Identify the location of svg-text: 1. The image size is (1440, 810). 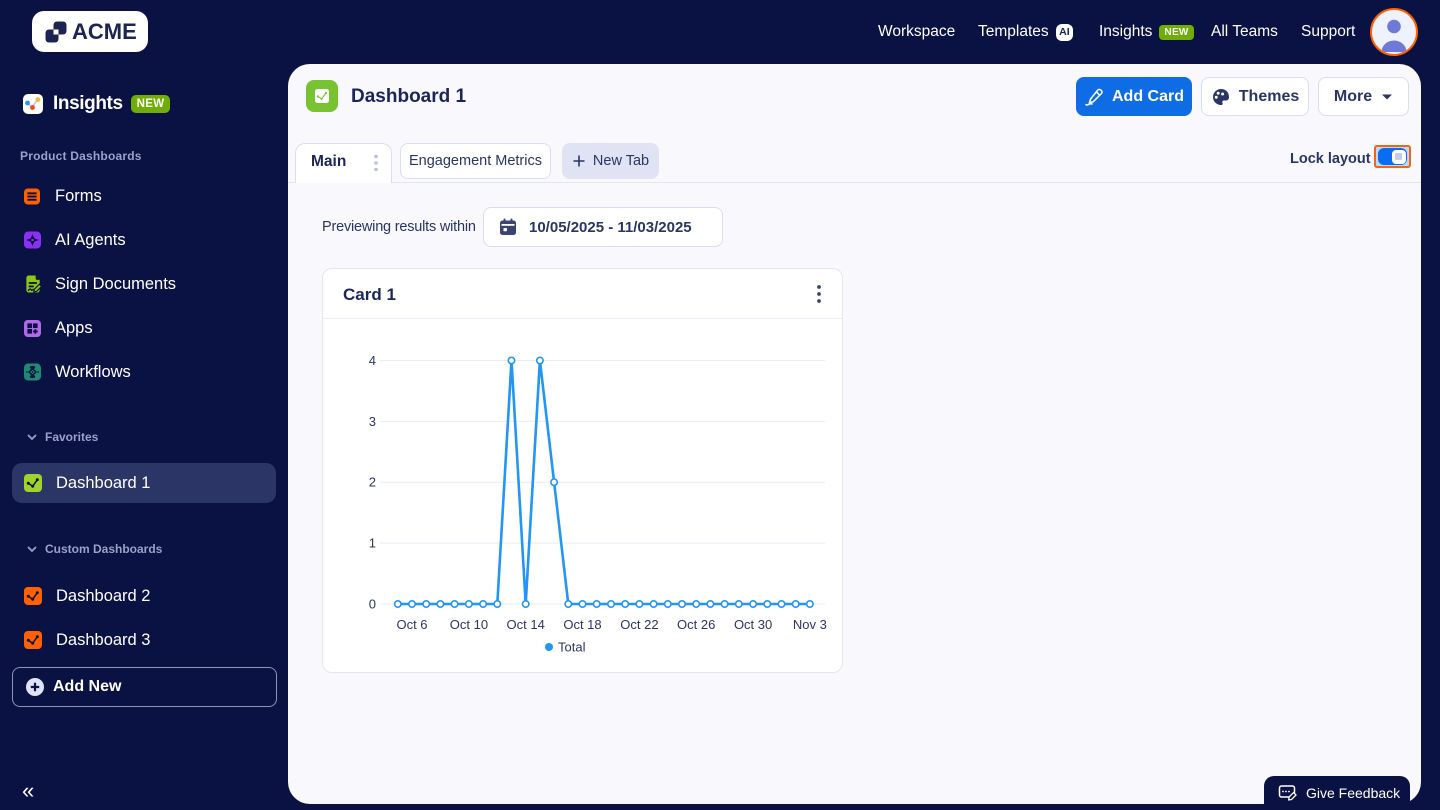
(372, 543).